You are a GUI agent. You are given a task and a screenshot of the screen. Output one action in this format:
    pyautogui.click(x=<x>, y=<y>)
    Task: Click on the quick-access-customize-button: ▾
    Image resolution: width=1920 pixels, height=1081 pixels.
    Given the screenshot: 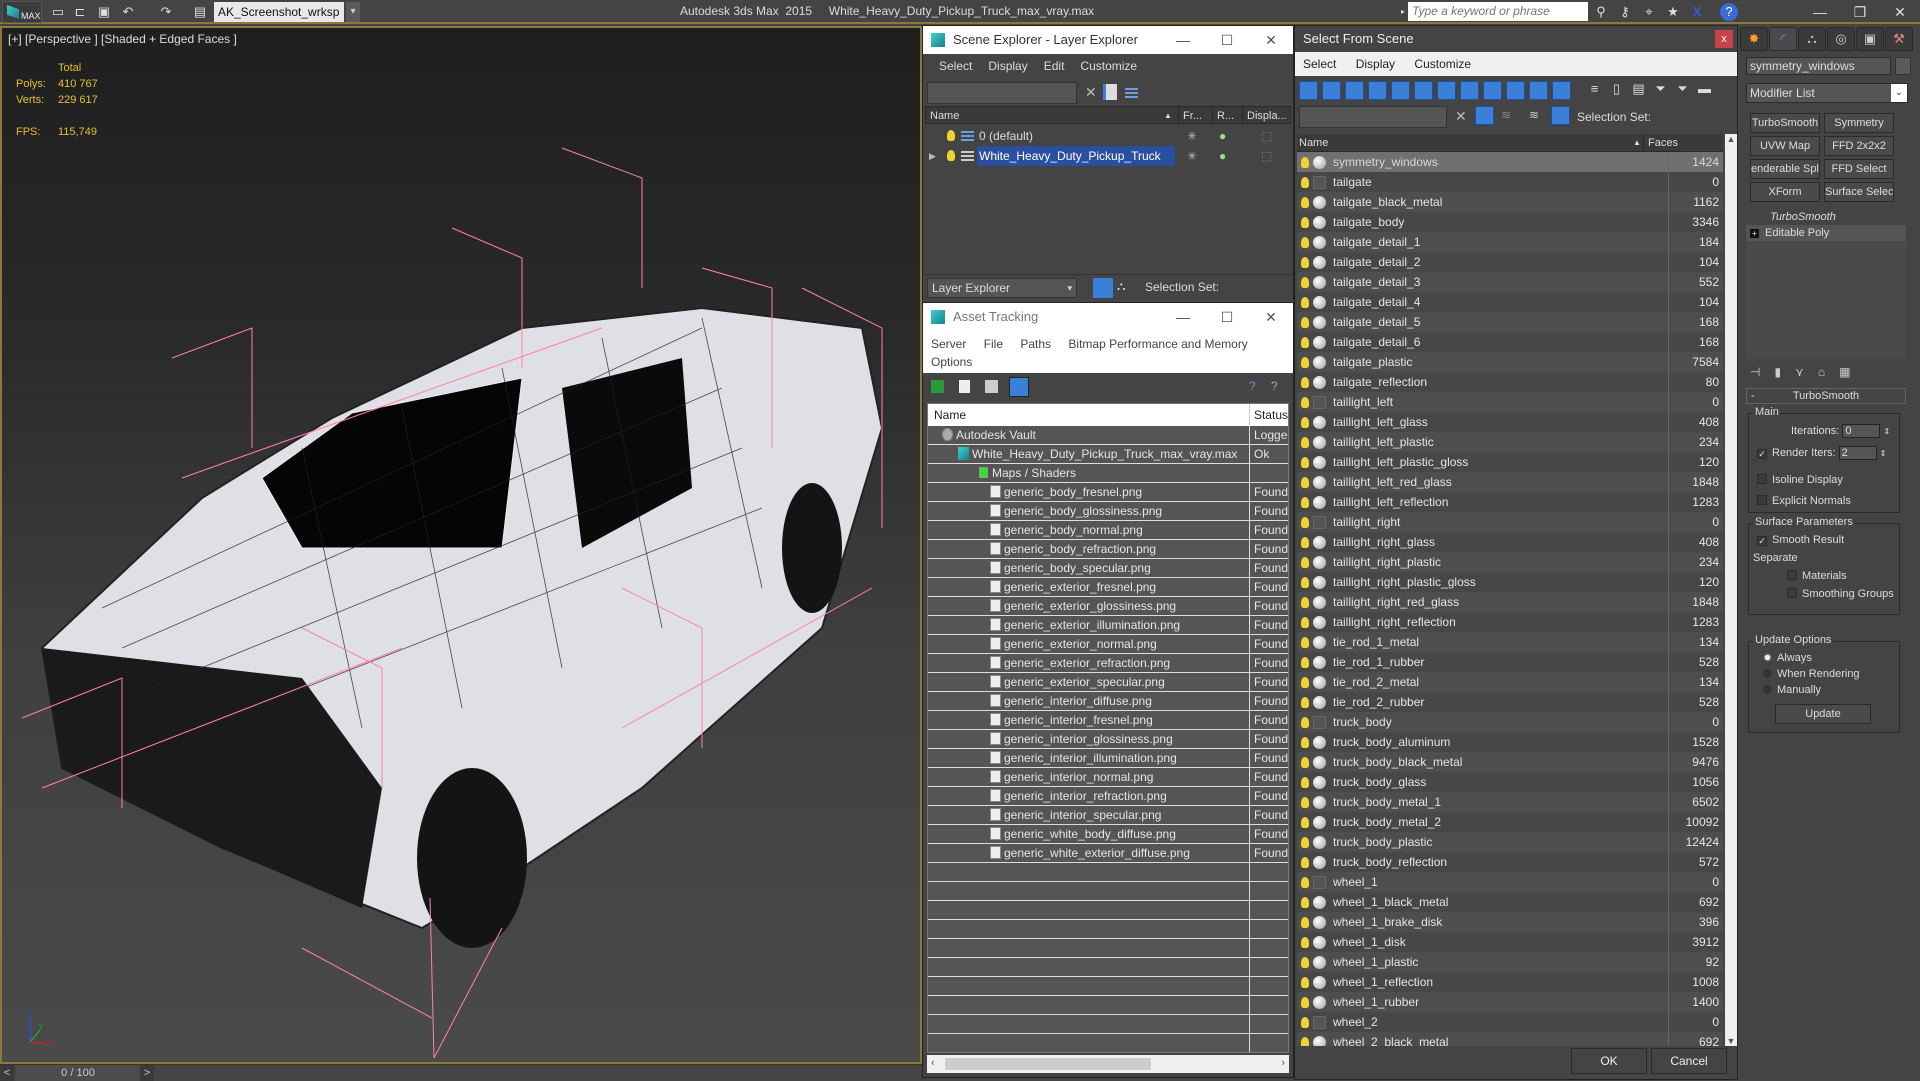 What is the action you would take?
    pyautogui.click(x=353, y=12)
    